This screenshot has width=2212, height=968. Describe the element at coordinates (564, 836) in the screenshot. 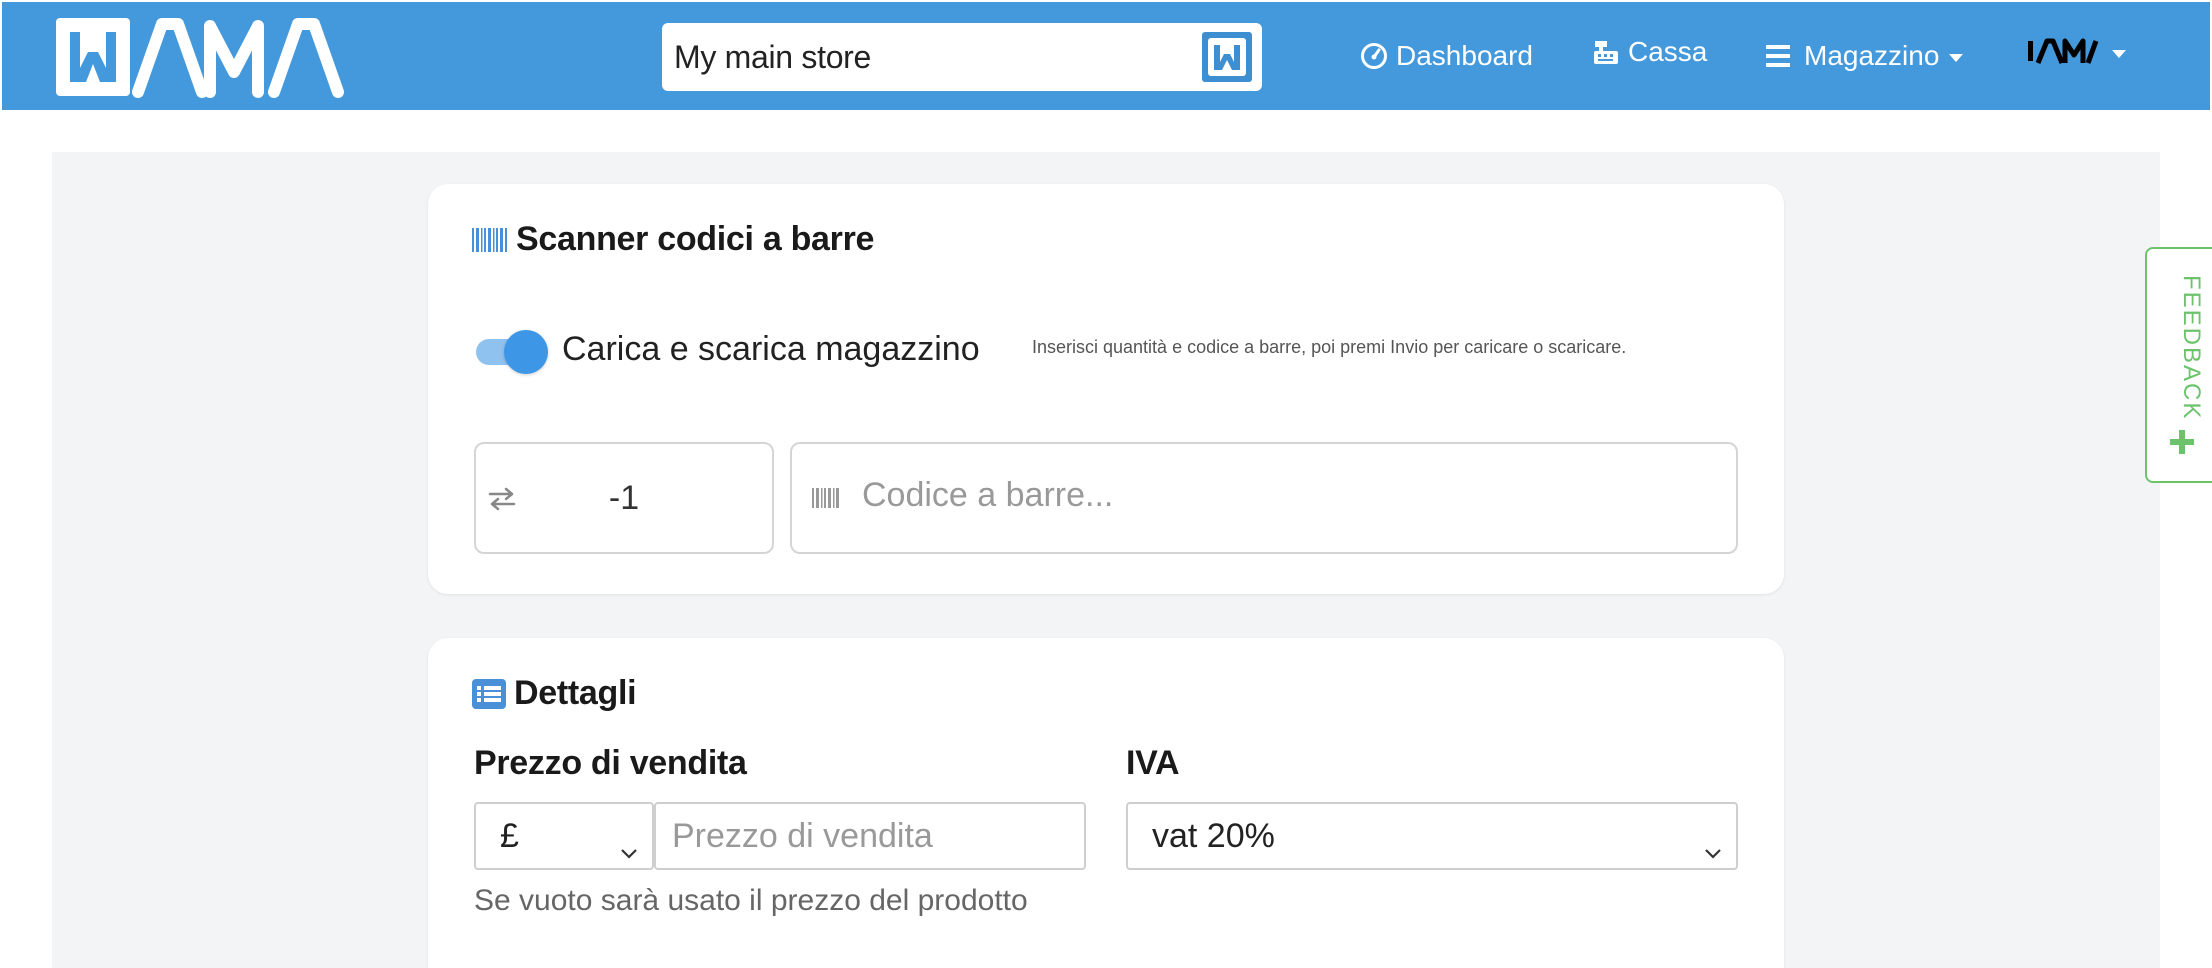

I see `currency-select: £` at that location.